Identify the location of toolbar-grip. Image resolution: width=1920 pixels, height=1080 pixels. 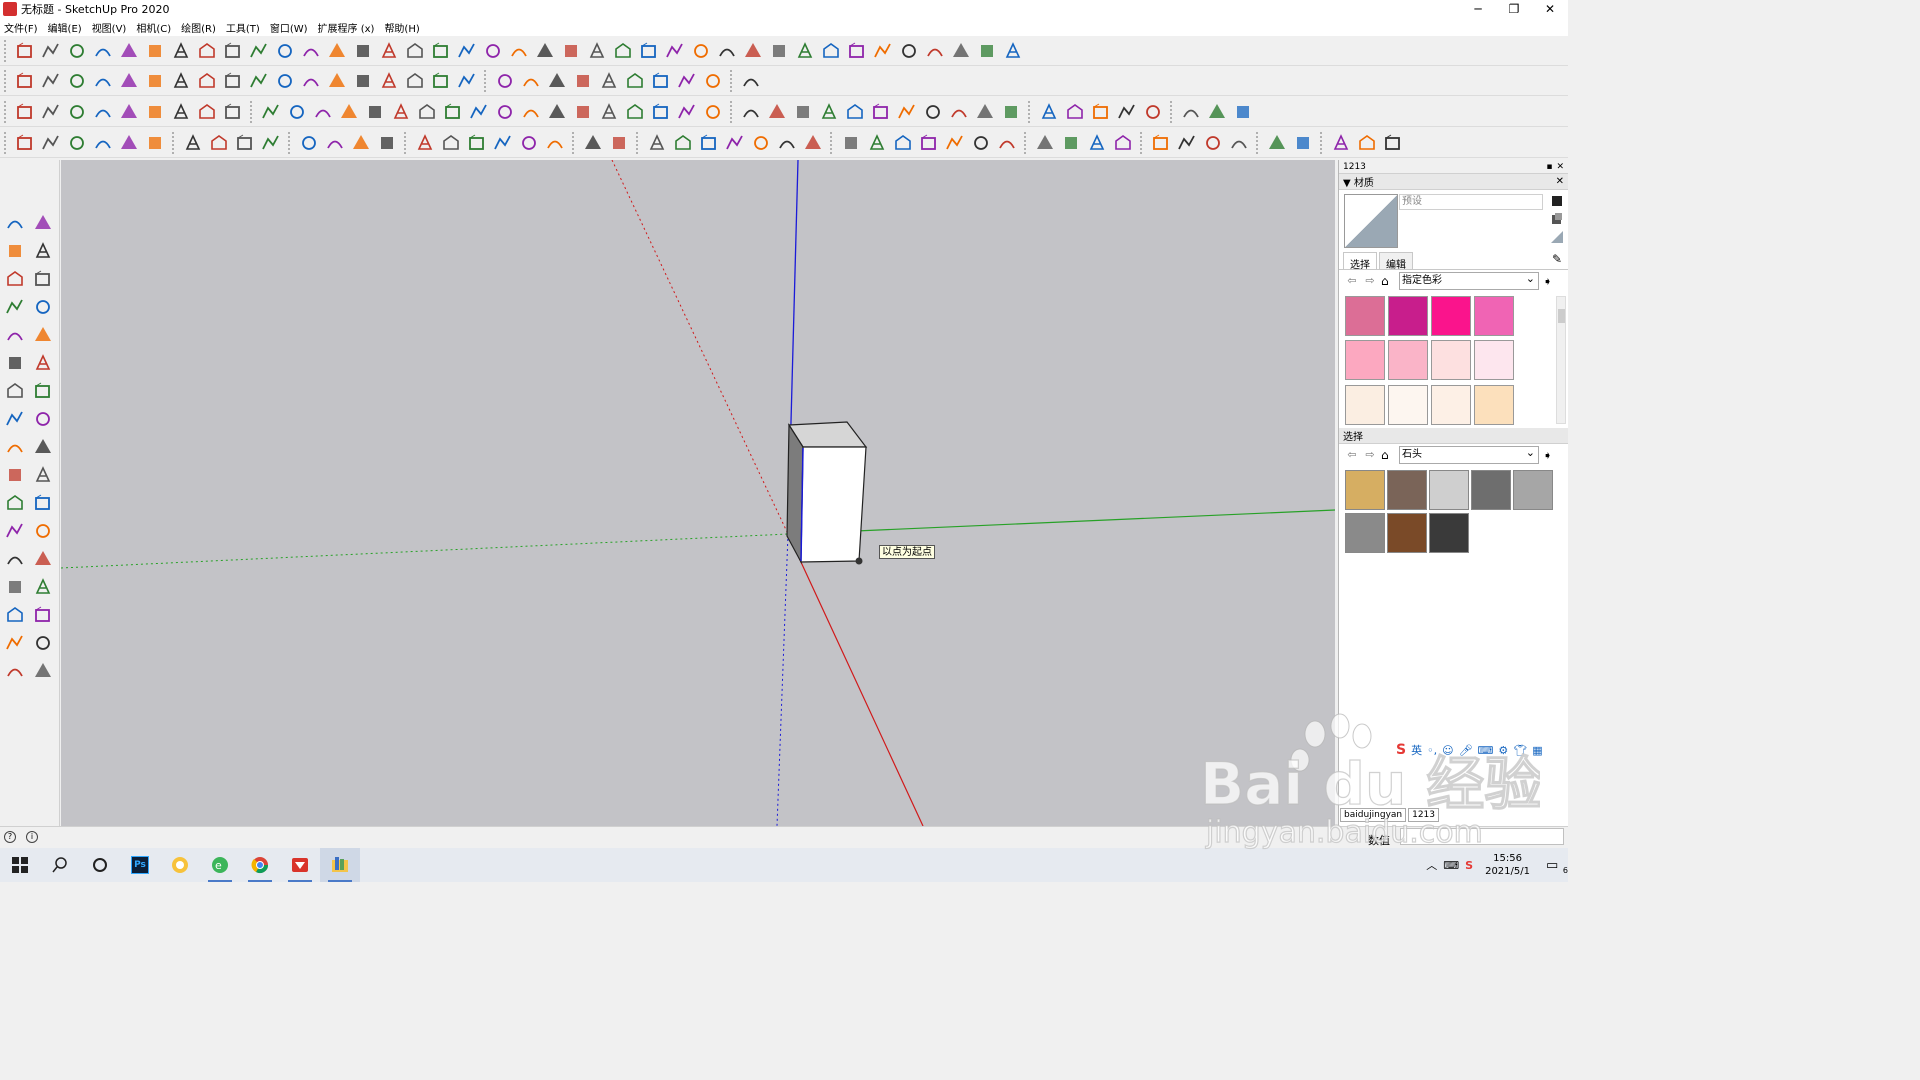
(7, 50).